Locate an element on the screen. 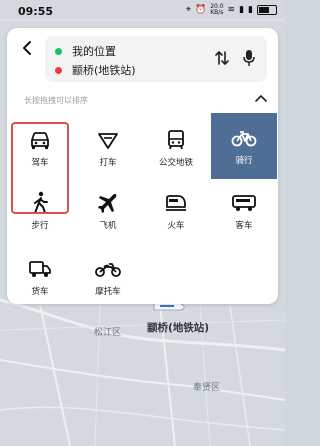 This screenshot has height=446, width=320. back-arrow-icon is located at coordinates (27, 48).